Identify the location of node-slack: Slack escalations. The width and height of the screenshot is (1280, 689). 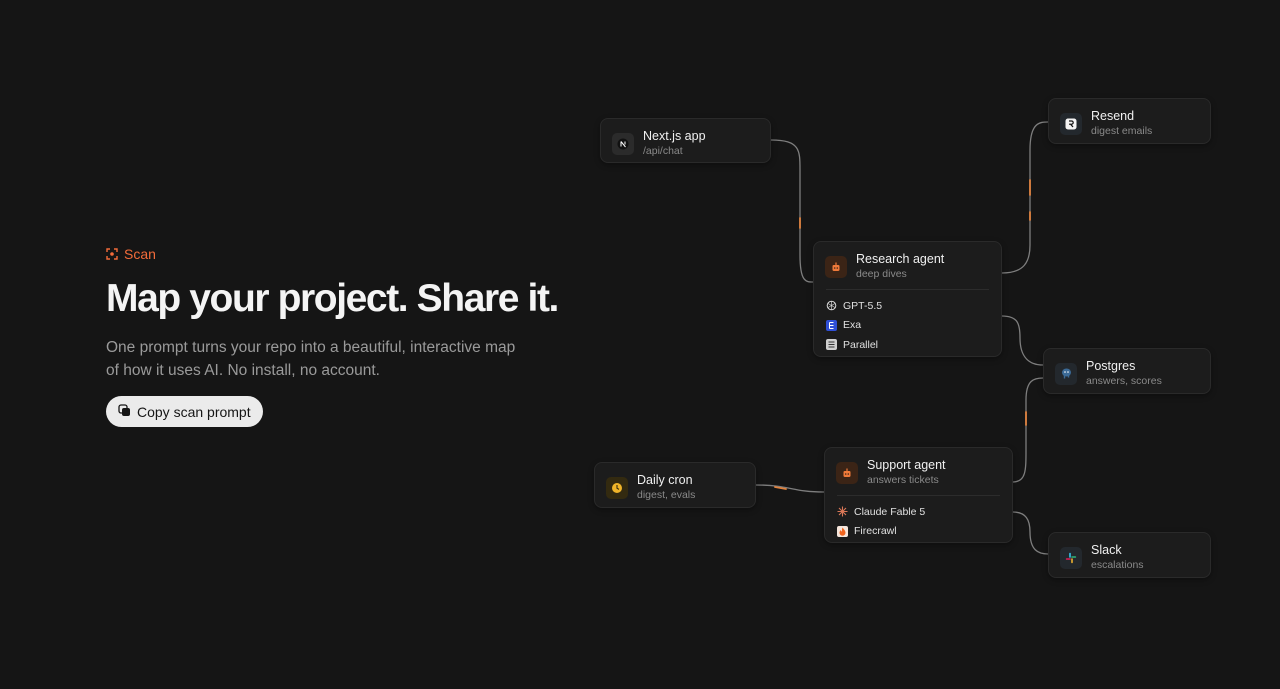
(1129, 555).